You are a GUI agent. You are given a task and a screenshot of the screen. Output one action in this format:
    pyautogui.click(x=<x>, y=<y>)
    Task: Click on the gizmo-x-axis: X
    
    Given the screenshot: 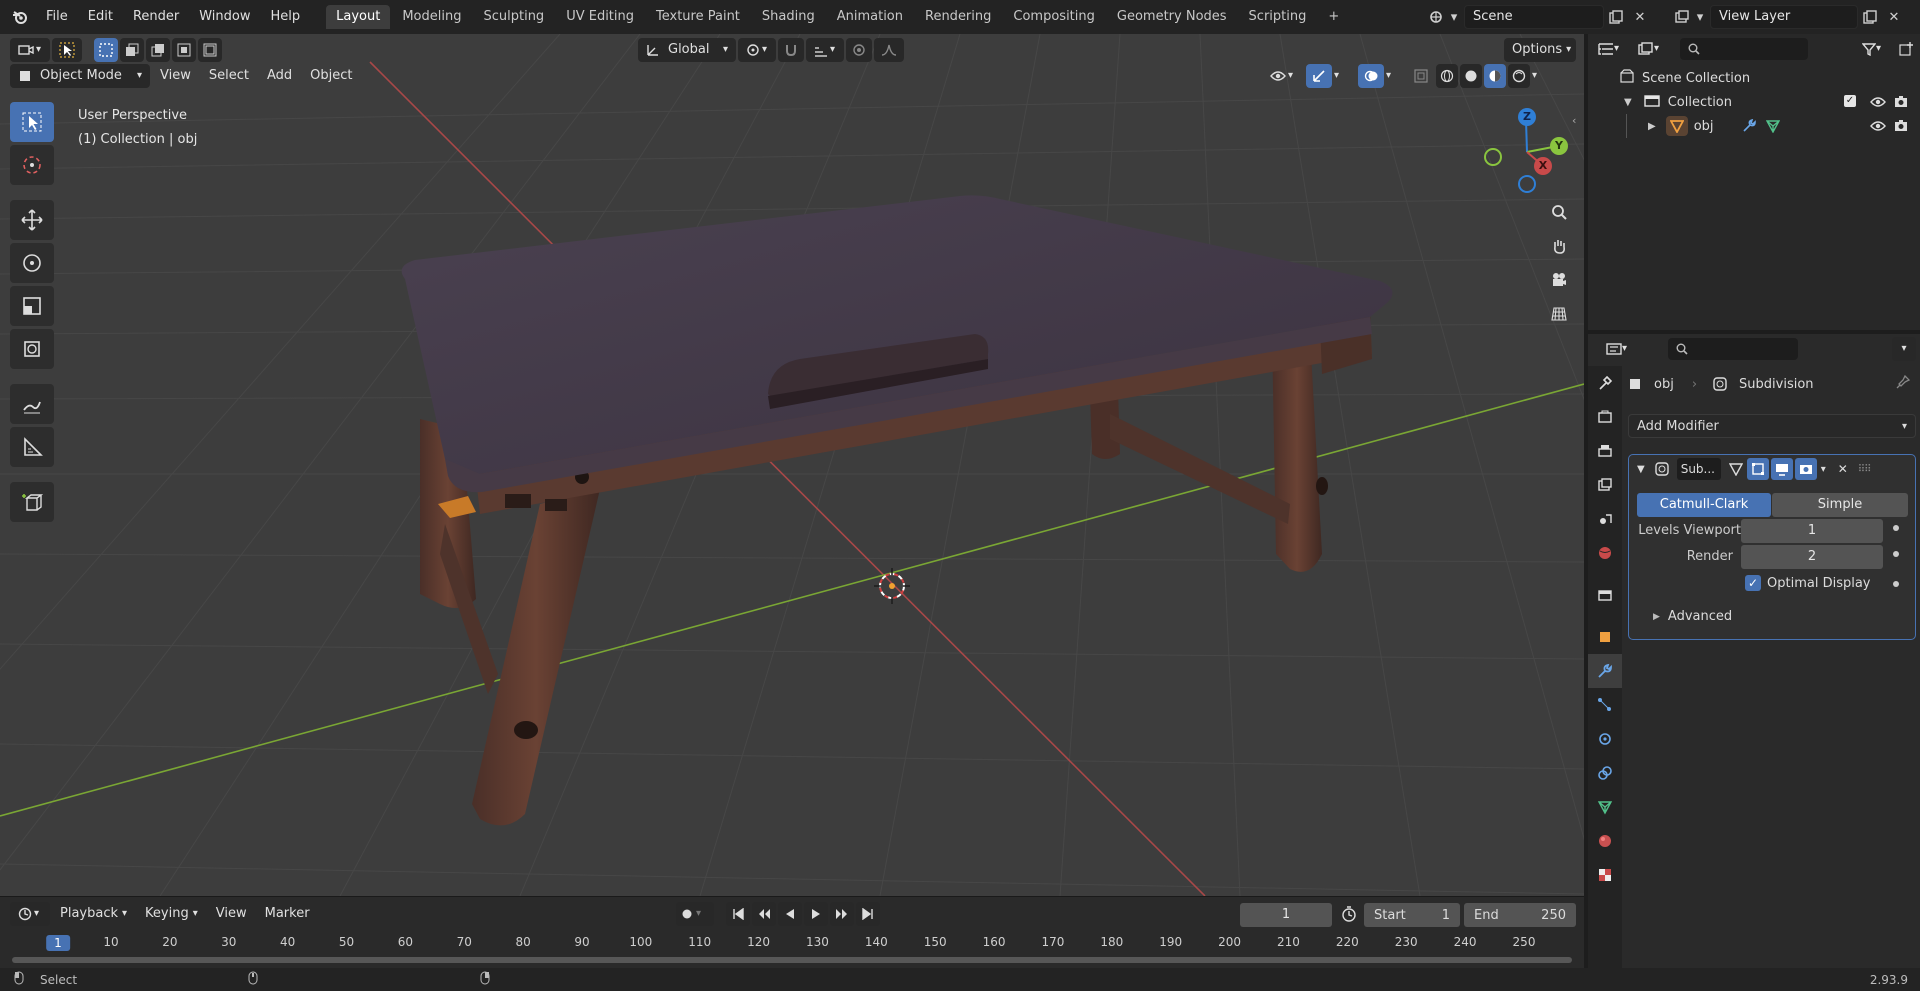 What is the action you would take?
    pyautogui.click(x=1543, y=166)
    